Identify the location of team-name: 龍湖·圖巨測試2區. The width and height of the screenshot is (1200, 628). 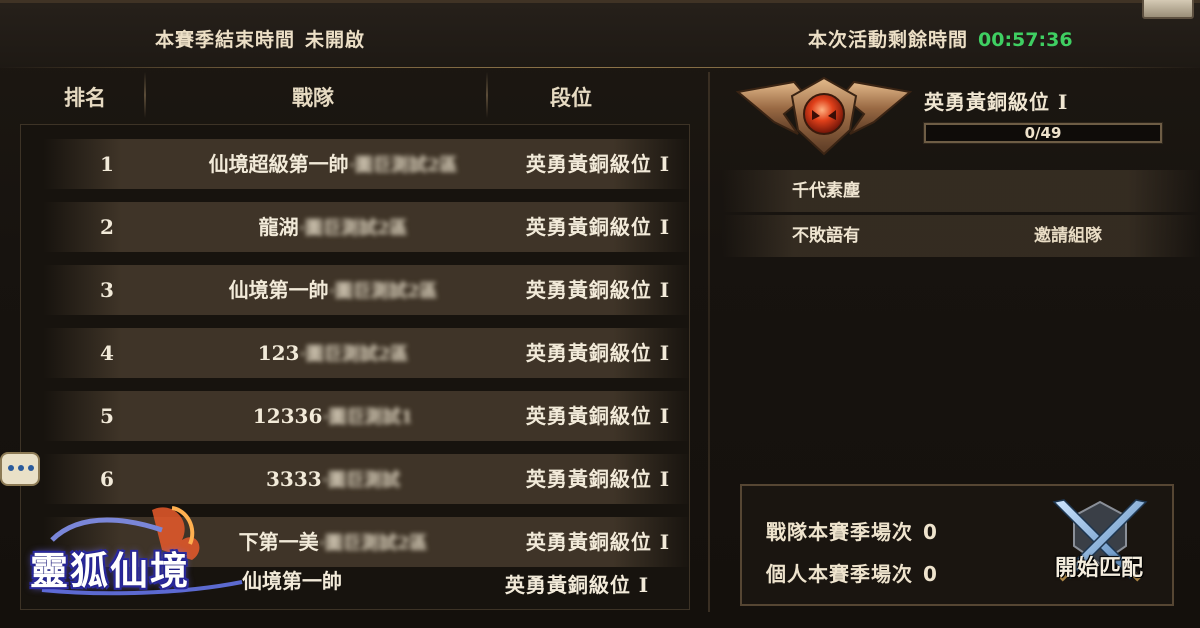
(333, 227).